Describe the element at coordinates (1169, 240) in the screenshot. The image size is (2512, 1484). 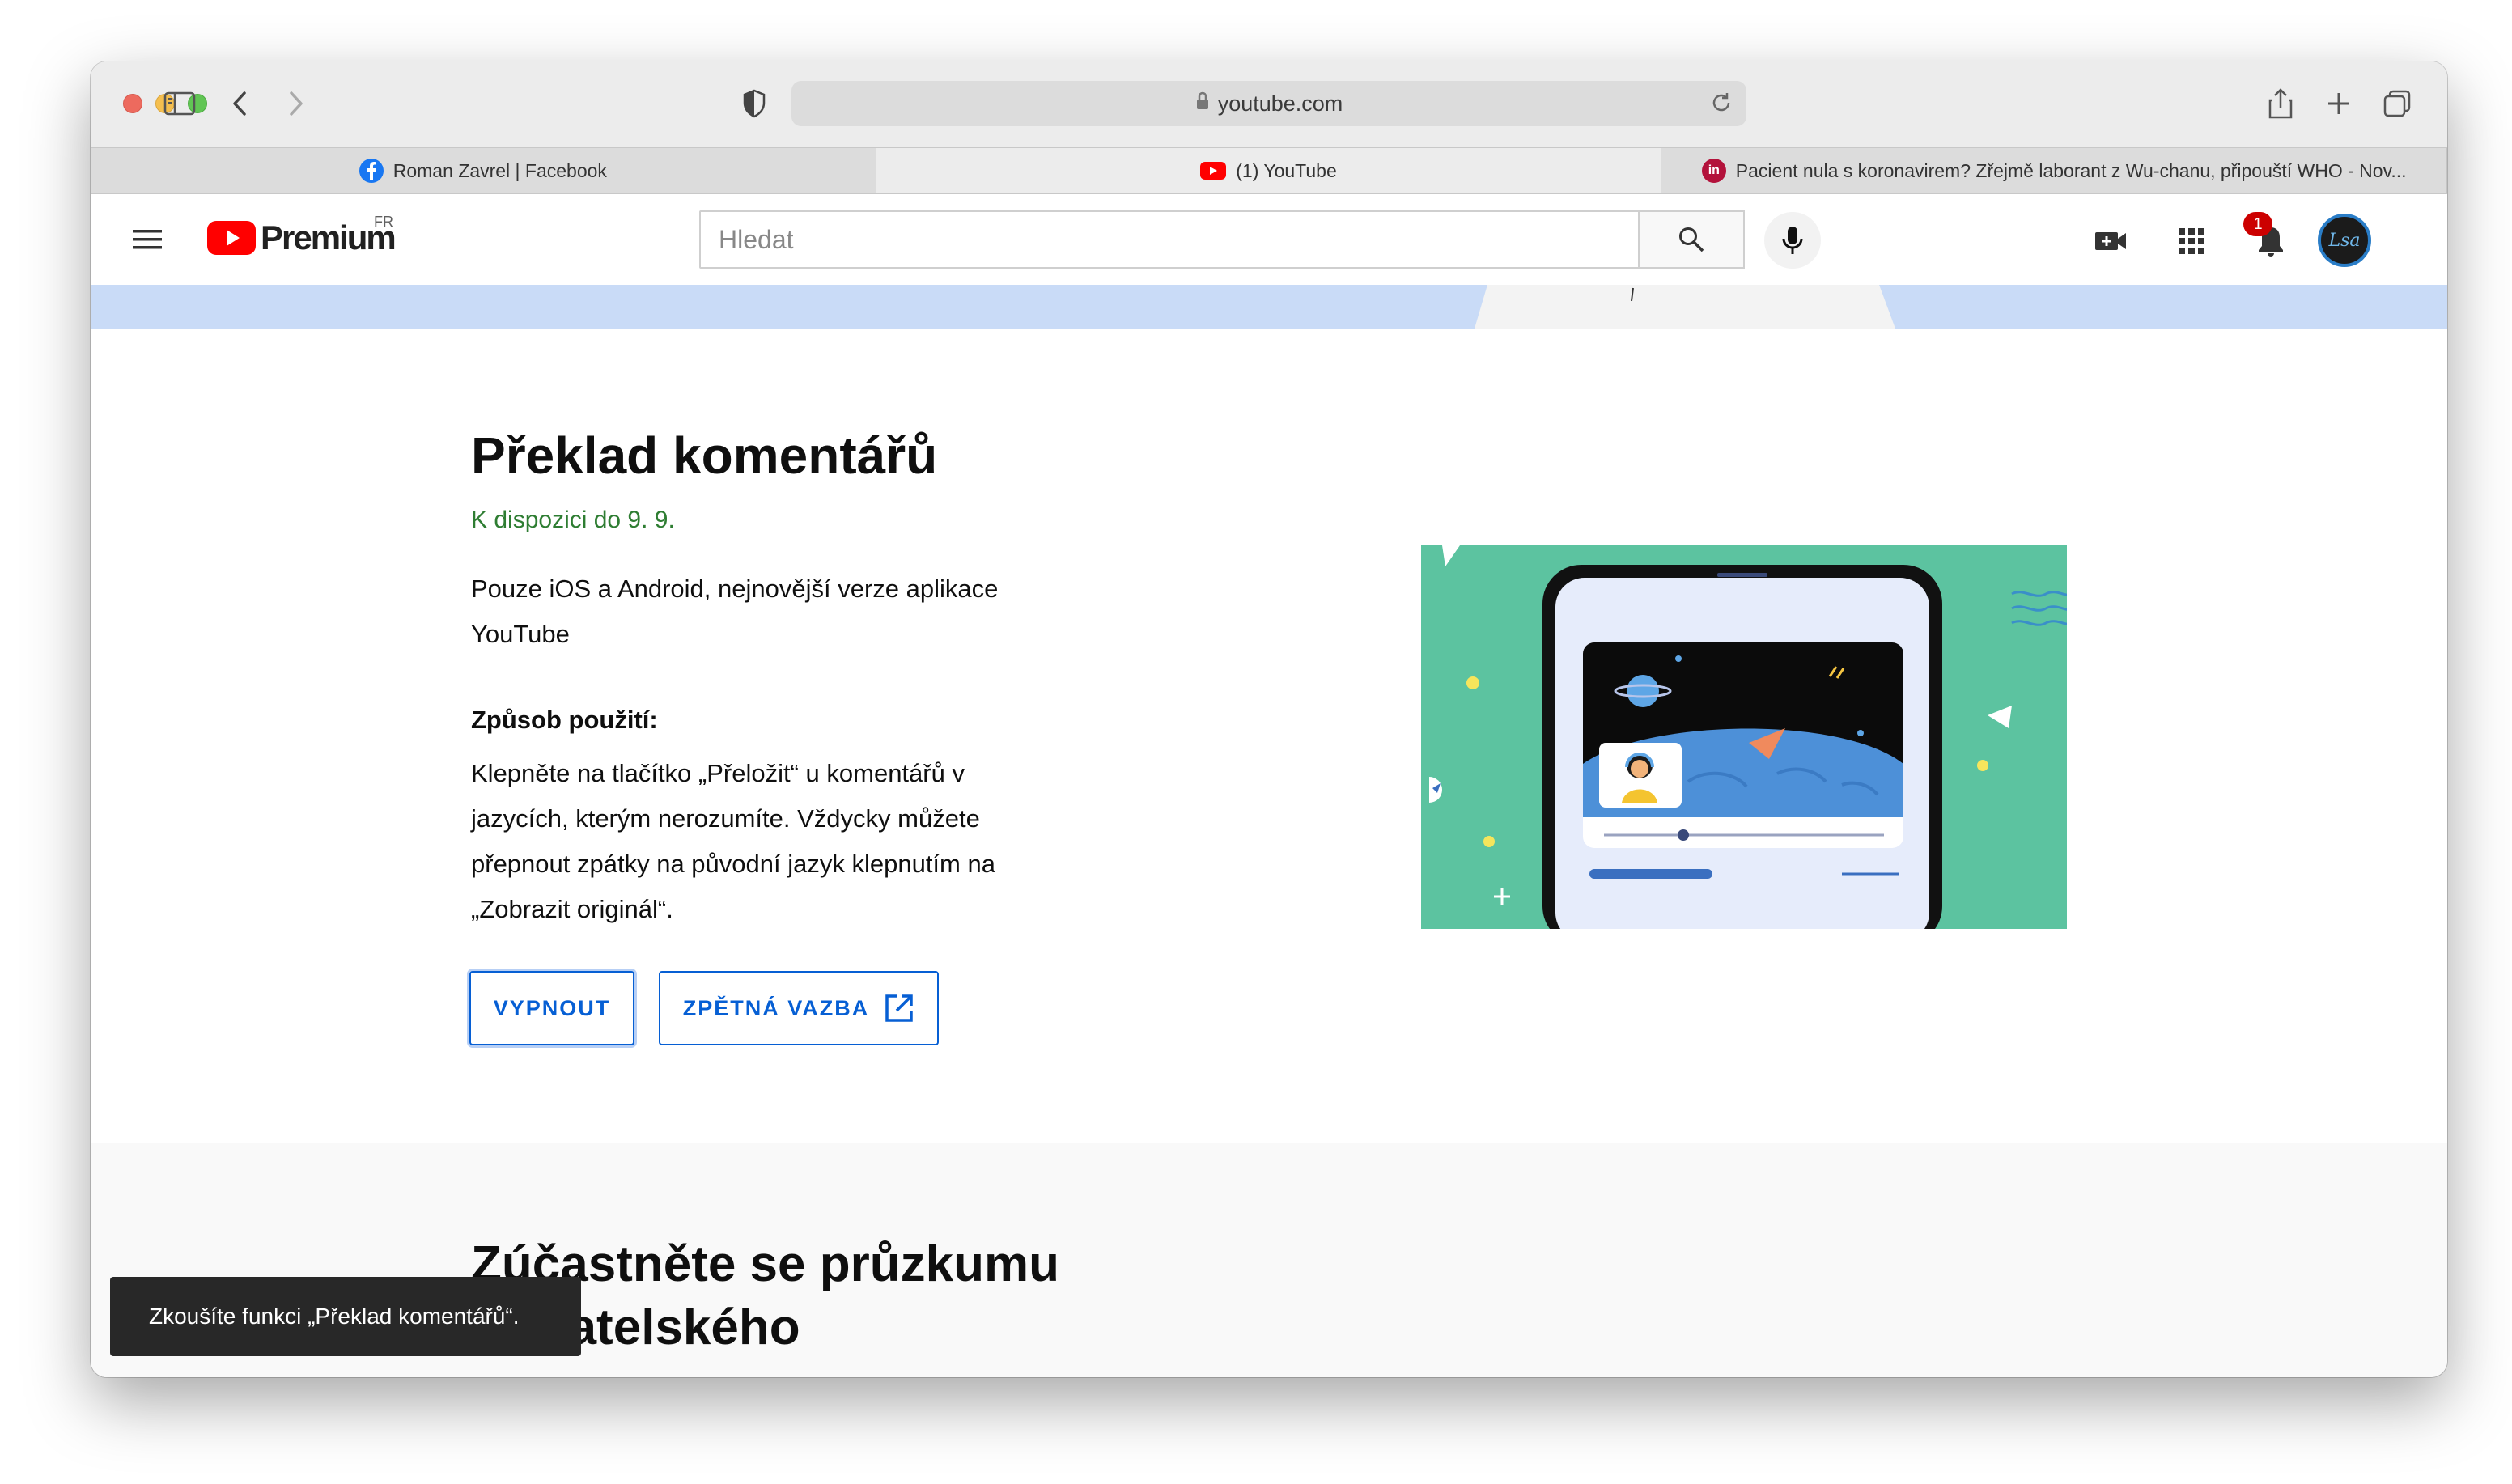
I see `search-input: Hledat` at that location.